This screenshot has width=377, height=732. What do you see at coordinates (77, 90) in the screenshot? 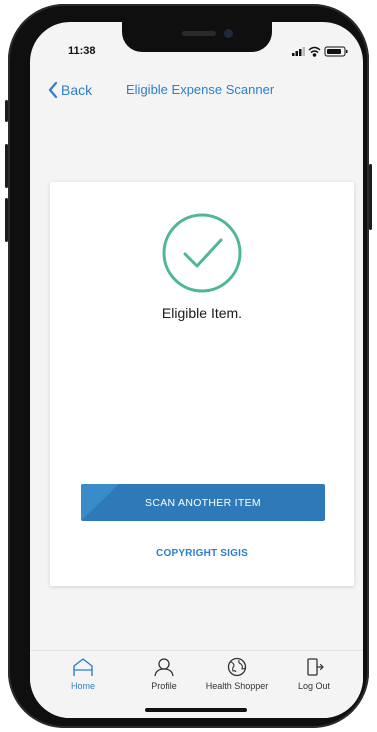
I see `back-label: Back` at bounding box center [77, 90].